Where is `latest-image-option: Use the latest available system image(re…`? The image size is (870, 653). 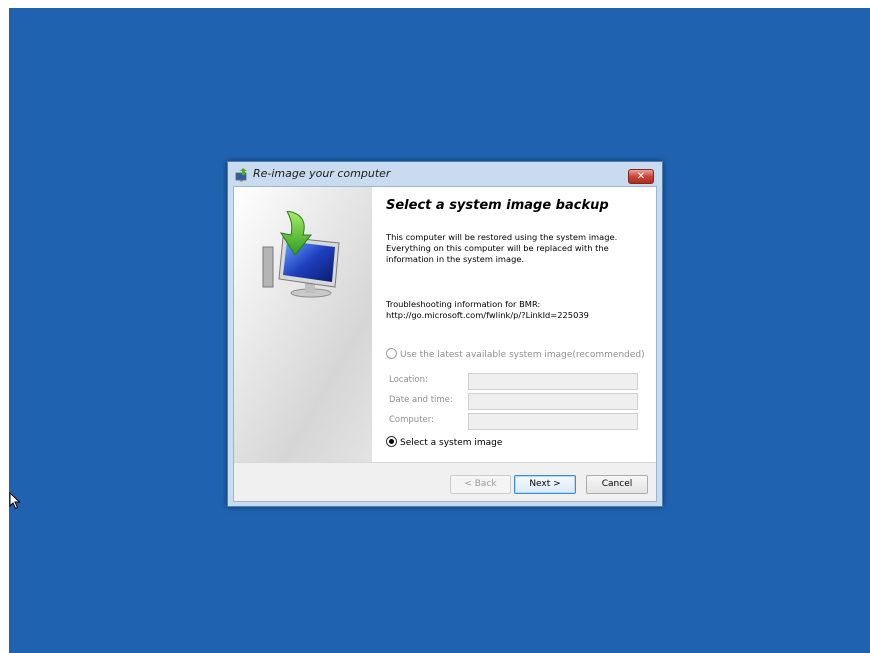
latest-image-option: Use the latest available system image(re… is located at coordinates (515, 355).